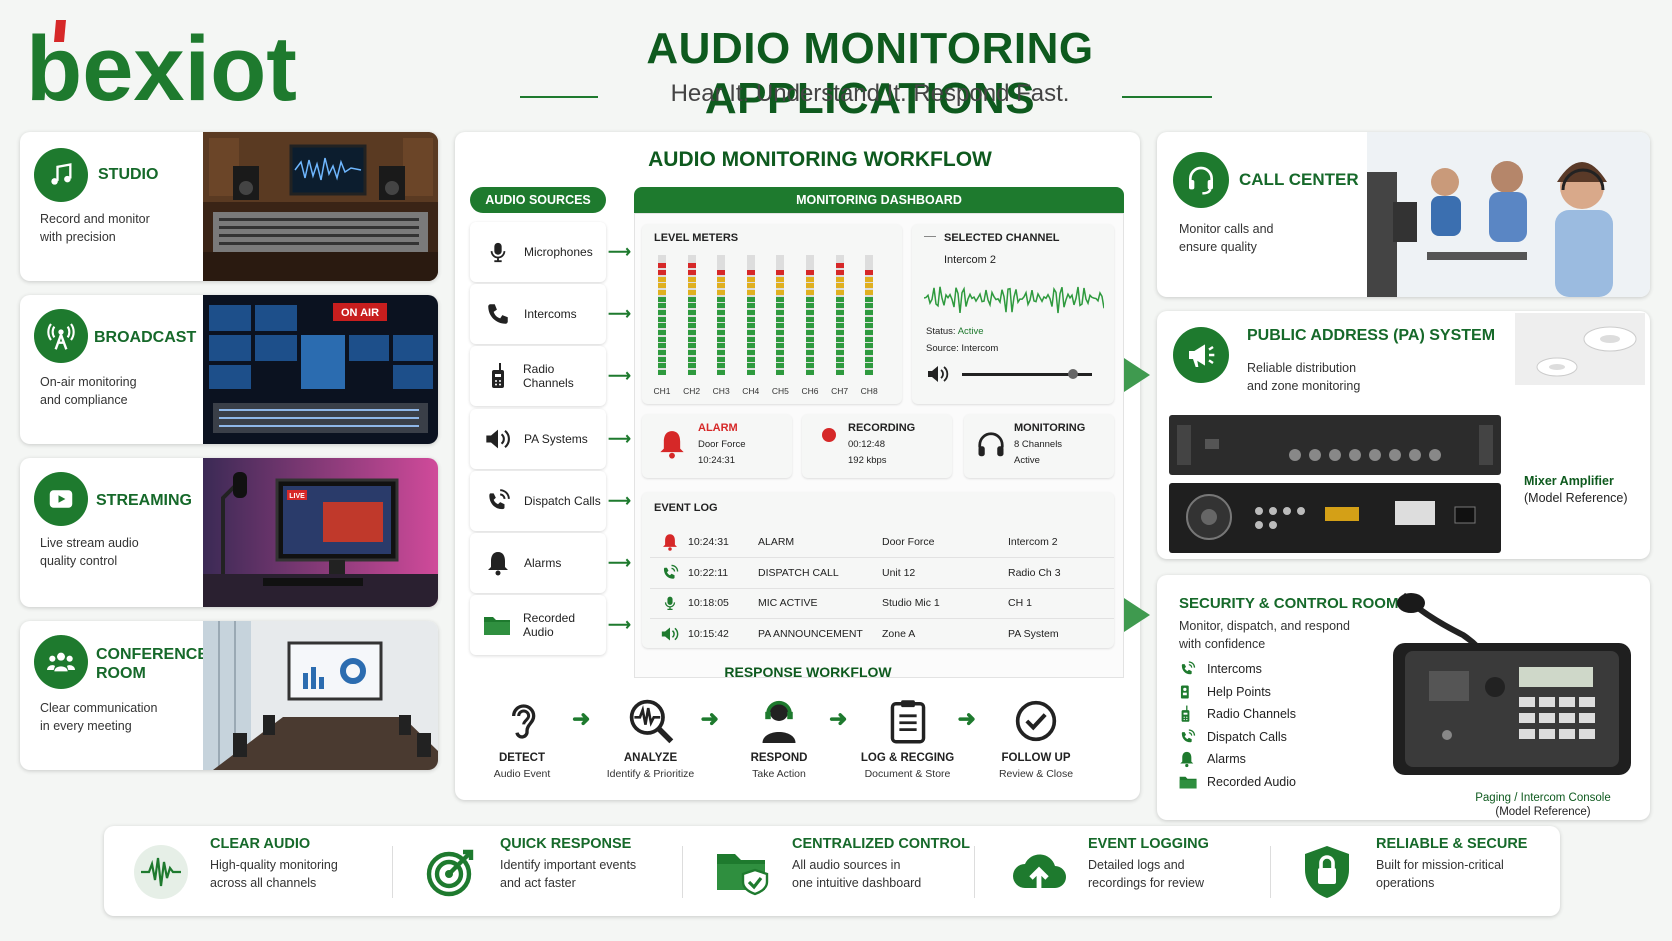 The height and width of the screenshot is (941, 1672). Describe the element at coordinates (662, 391) in the screenshot. I see `channel-label: CH1` at that location.